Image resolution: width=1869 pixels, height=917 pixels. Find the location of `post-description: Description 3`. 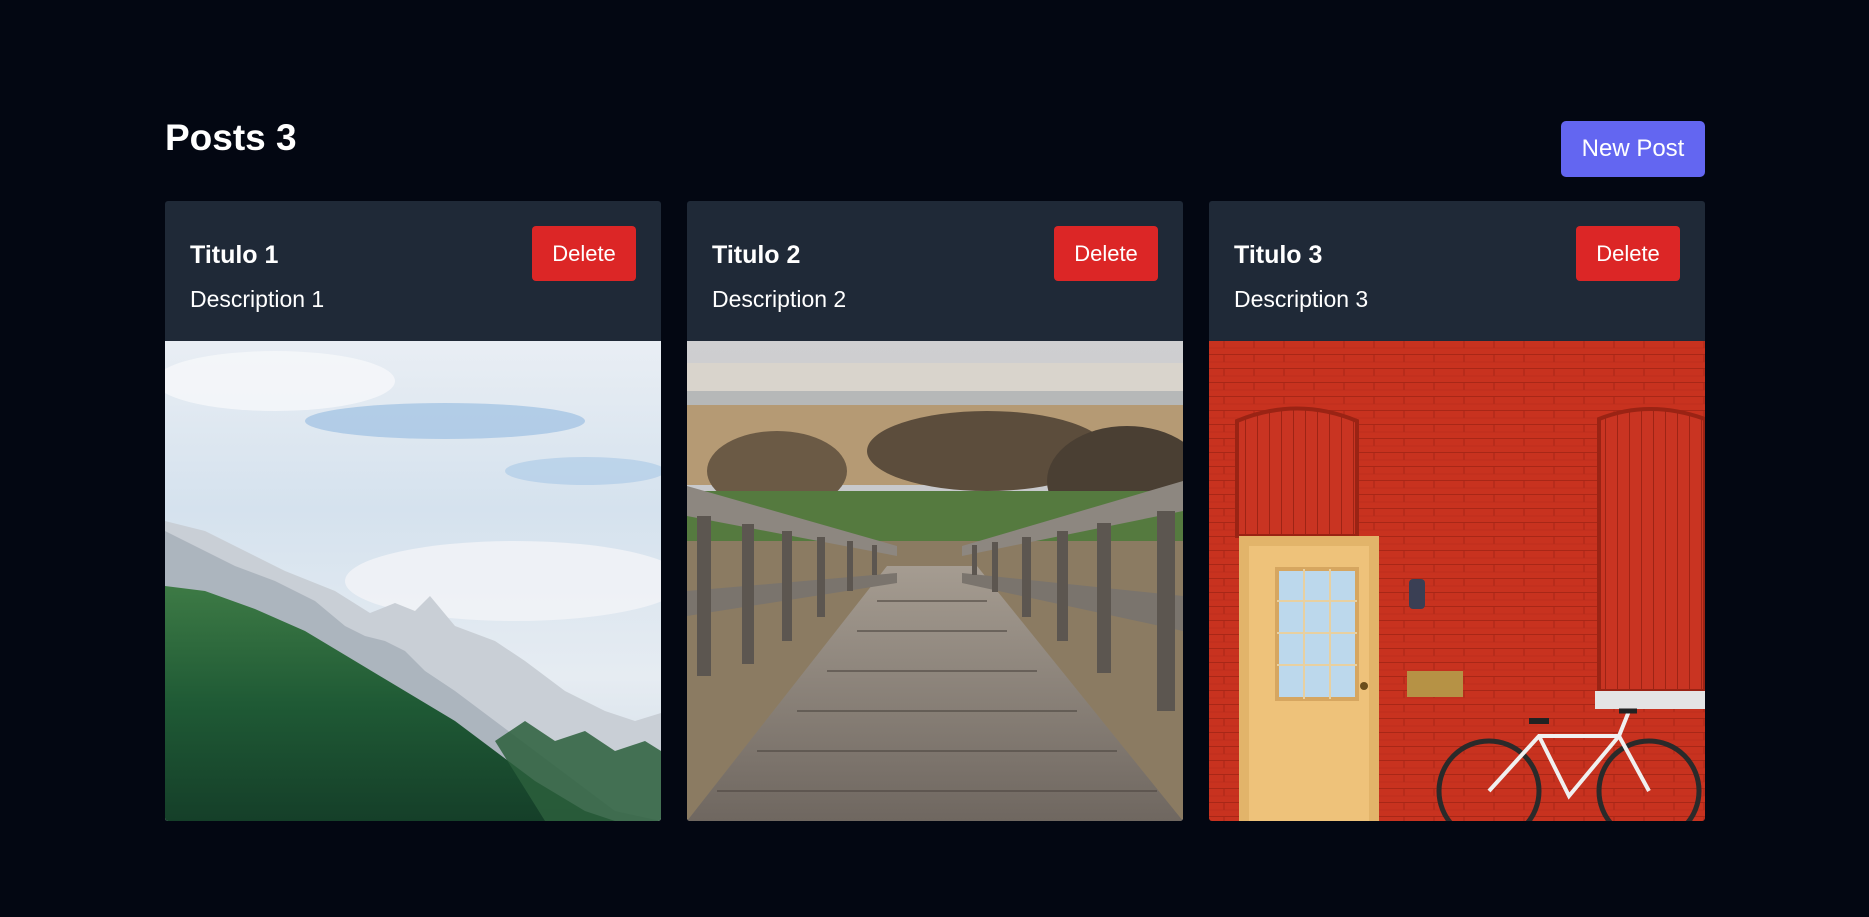

post-description: Description 3 is located at coordinates (1301, 299).